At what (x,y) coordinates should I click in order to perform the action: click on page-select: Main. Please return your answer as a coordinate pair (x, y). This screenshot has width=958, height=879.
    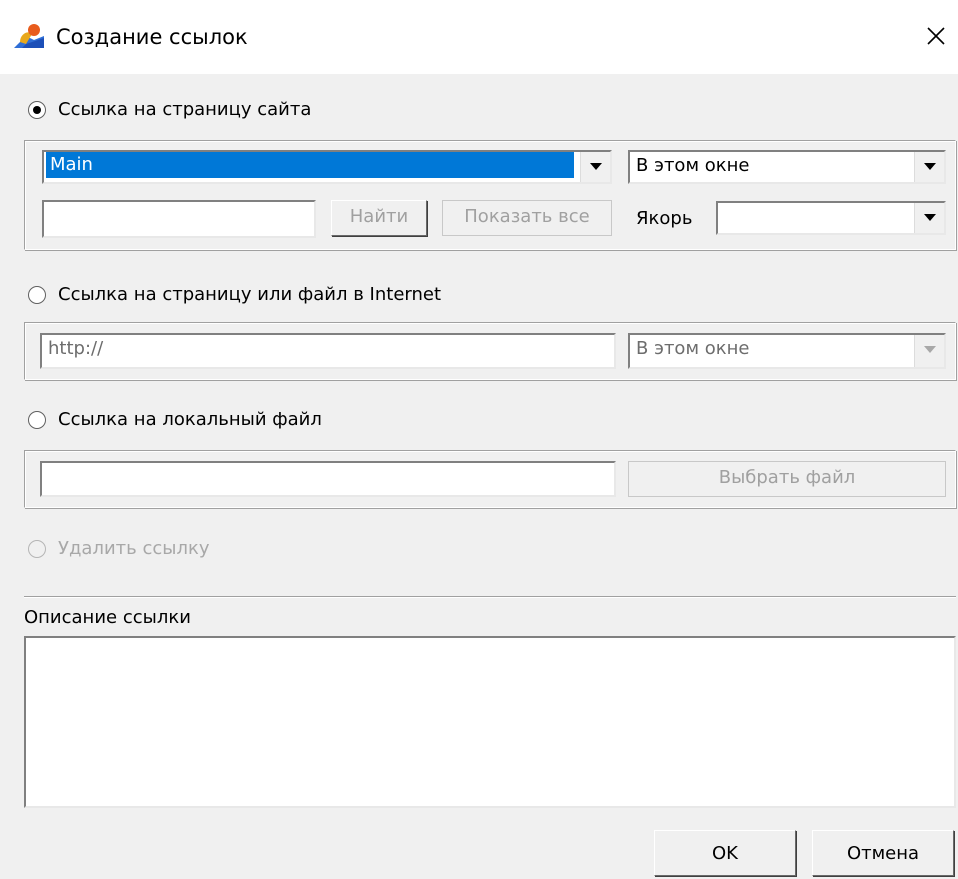
    Looking at the image, I should click on (327, 167).